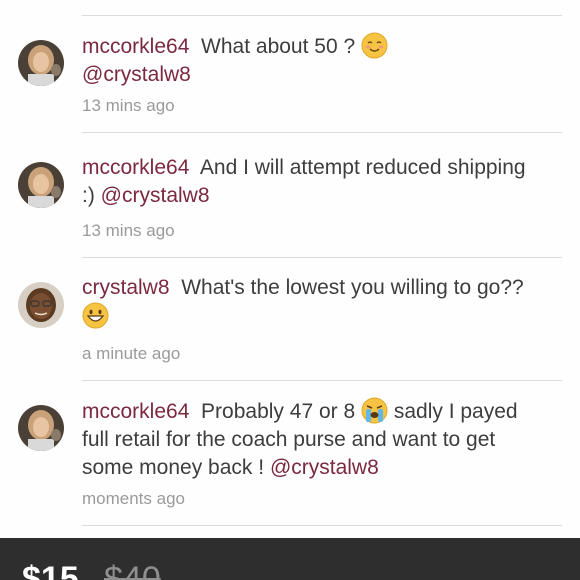 The image size is (580, 580). What do you see at coordinates (133, 498) in the screenshot?
I see `comment-timestamp: moments ago` at bounding box center [133, 498].